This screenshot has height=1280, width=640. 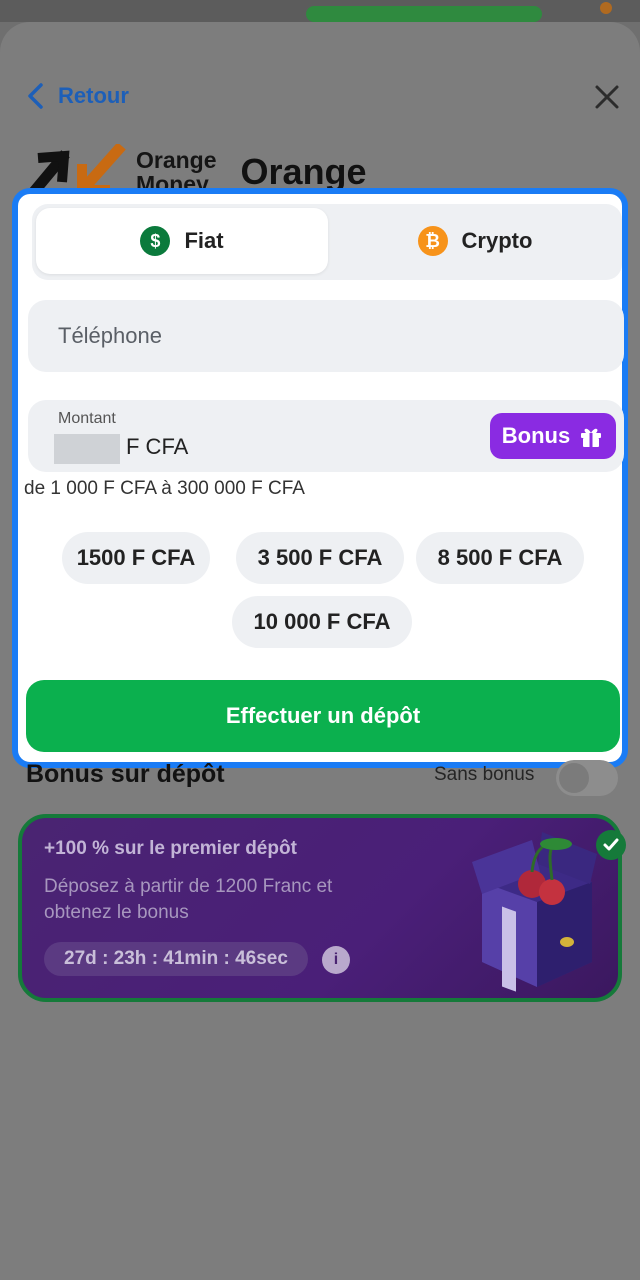 I want to click on currency-type-tabs: $ Fiat ₿ Crypto, so click(x=327, y=242).